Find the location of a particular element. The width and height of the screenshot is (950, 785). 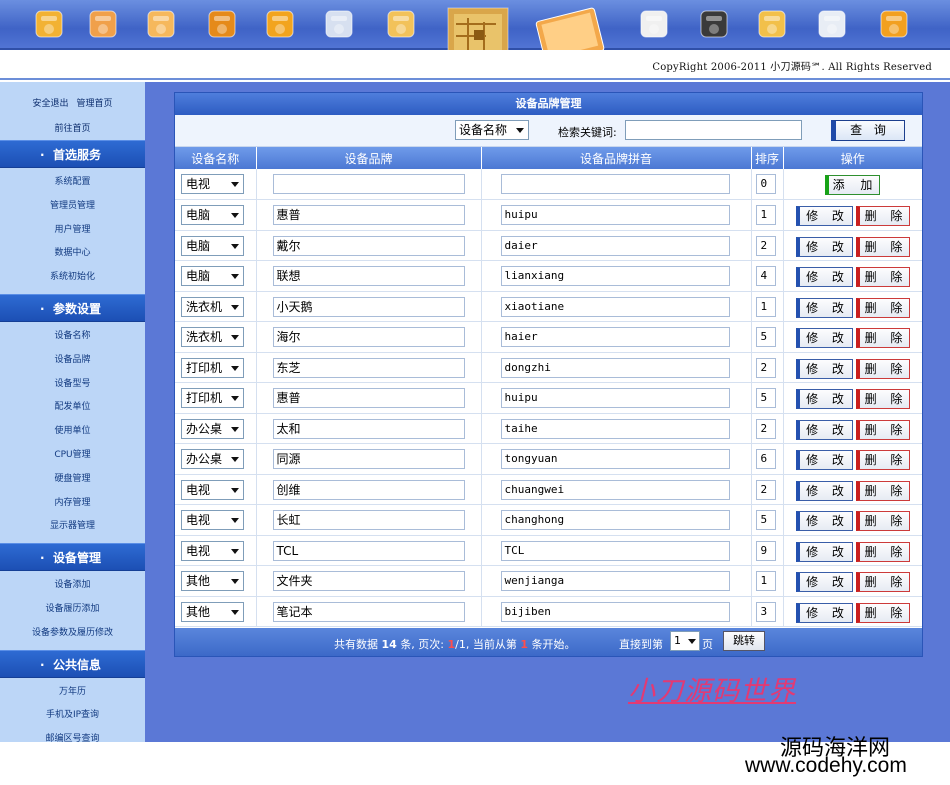

chain-link-icon is located at coordinates (894, 24).